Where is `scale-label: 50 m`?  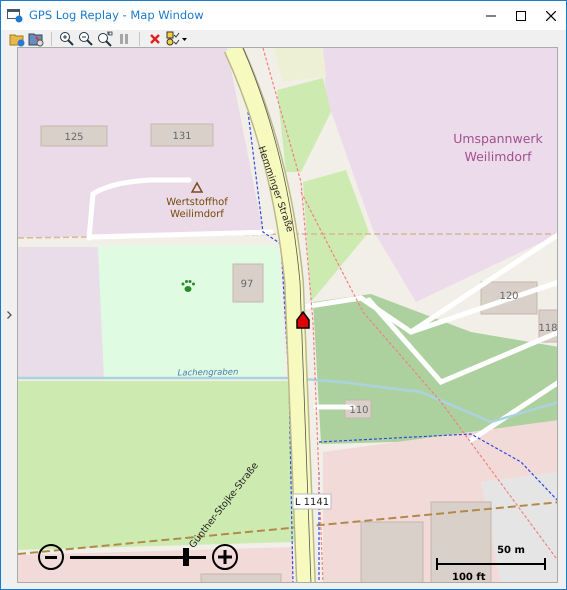
scale-label: 50 m is located at coordinates (511, 550).